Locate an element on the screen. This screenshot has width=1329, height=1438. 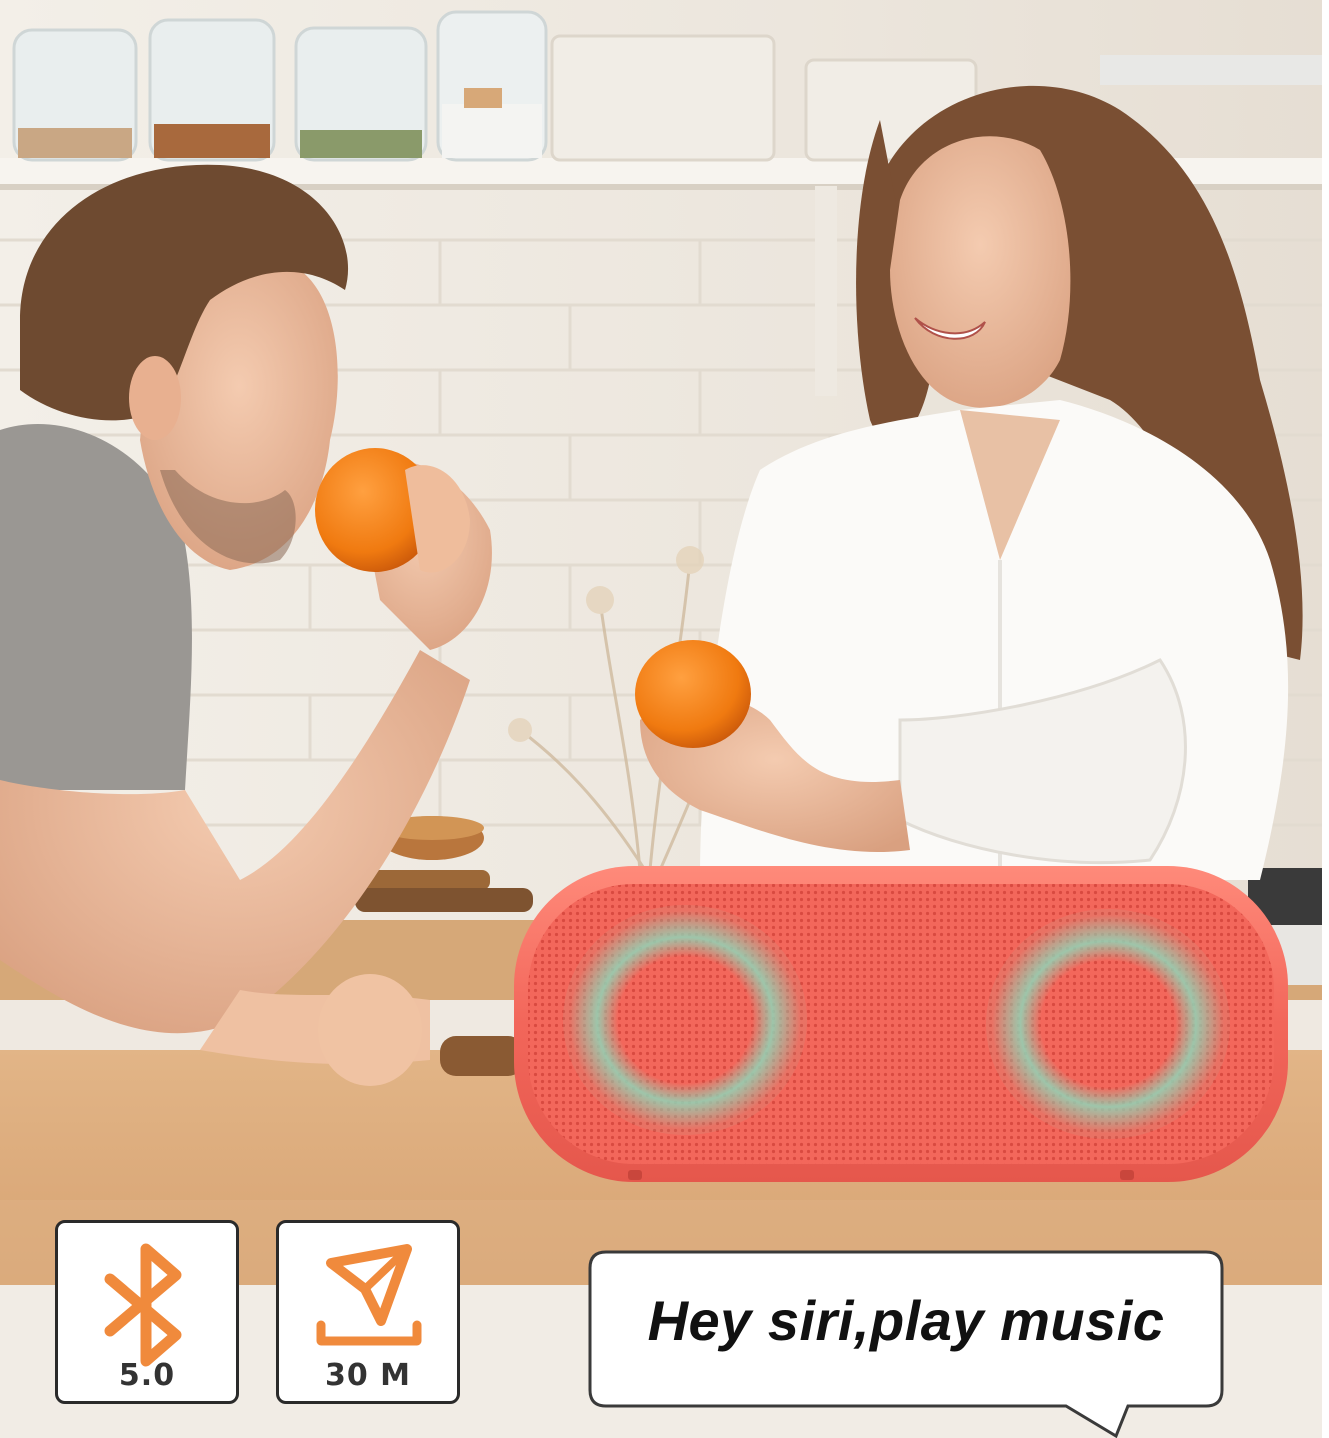
transmission-range-badge: 30 M is located at coordinates (368, 1312).